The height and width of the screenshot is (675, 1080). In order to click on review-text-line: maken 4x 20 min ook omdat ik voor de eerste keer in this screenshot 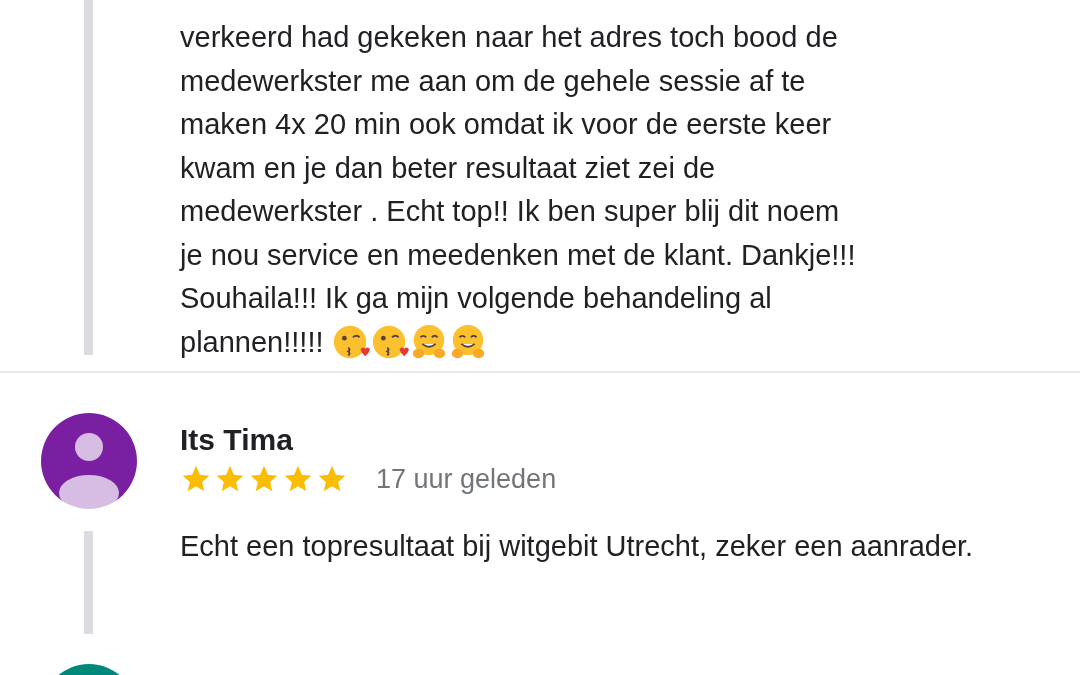, I will do `click(506, 124)`.